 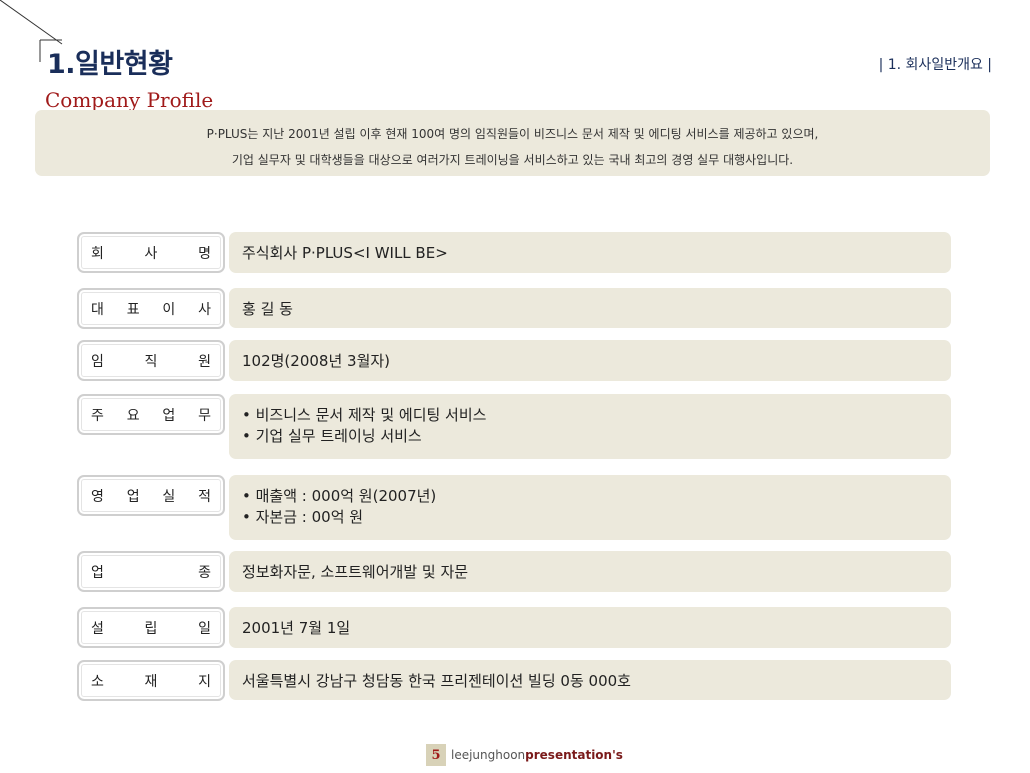 I want to click on row-label-char: 원, so click(x=204, y=361).